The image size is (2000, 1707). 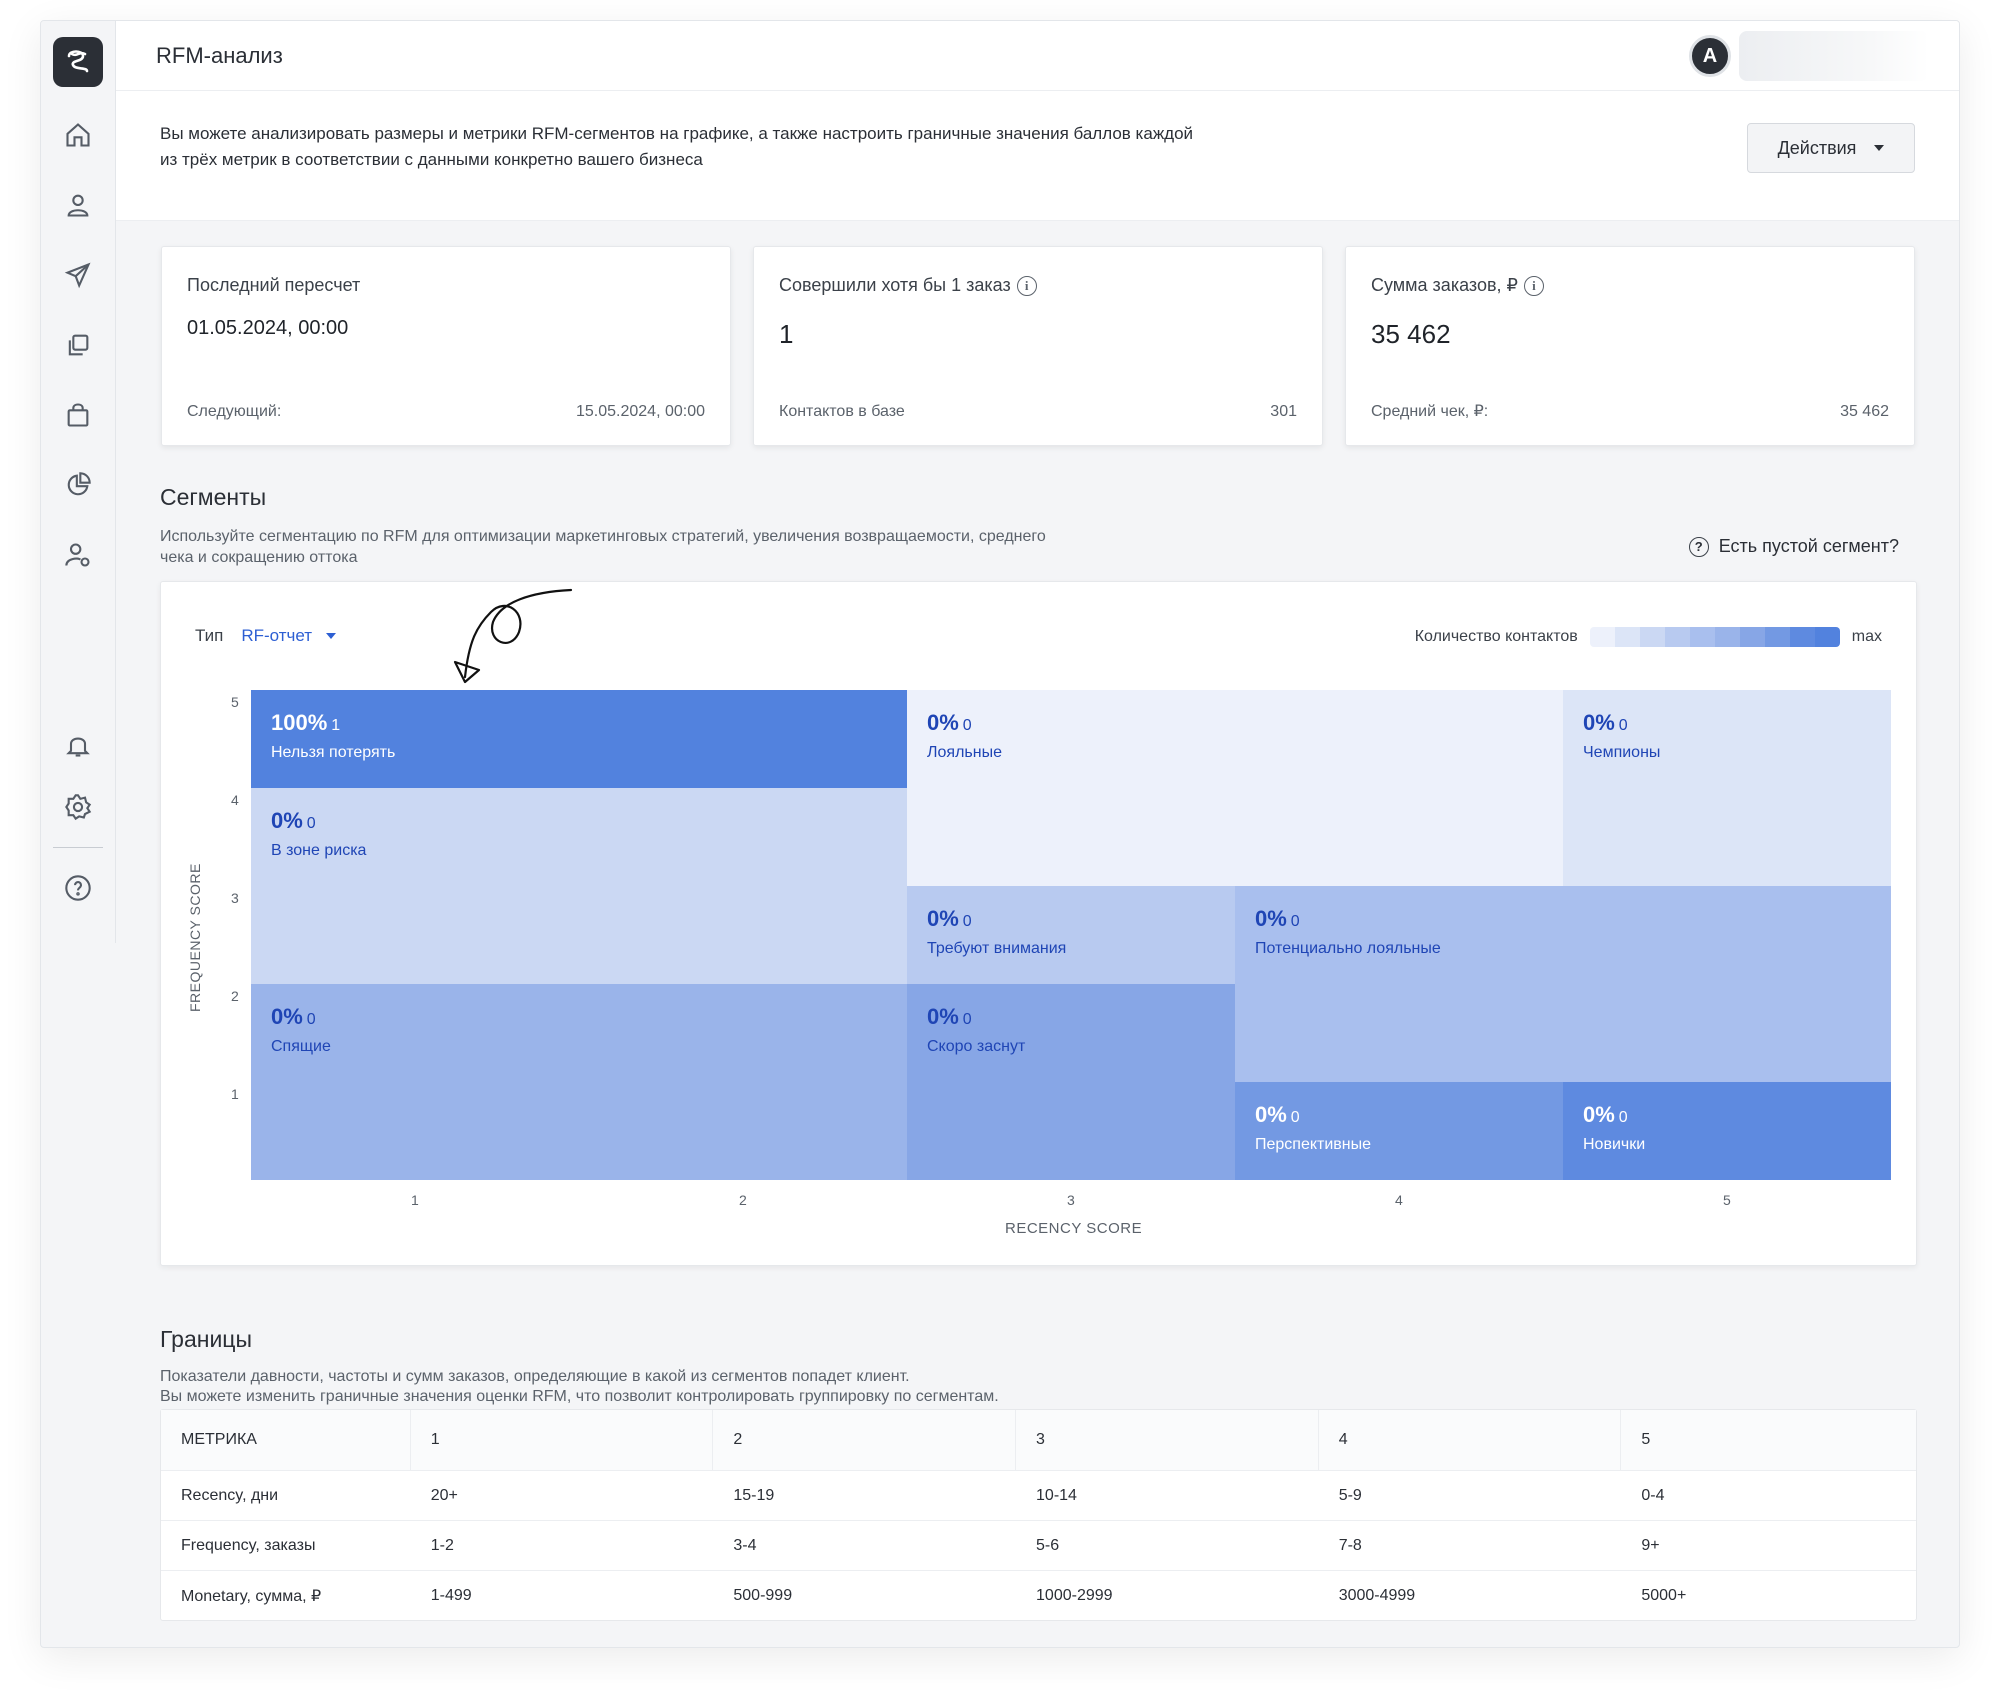 What do you see at coordinates (1470, 1595) in the screenshot?
I see `table-cell: 3000-4999` at bounding box center [1470, 1595].